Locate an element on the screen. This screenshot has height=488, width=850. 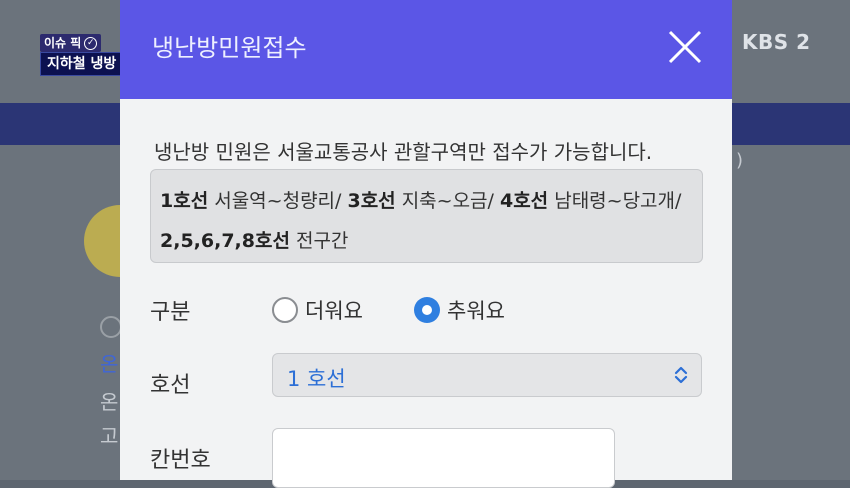
close-icon is located at coordinates (685, 47).